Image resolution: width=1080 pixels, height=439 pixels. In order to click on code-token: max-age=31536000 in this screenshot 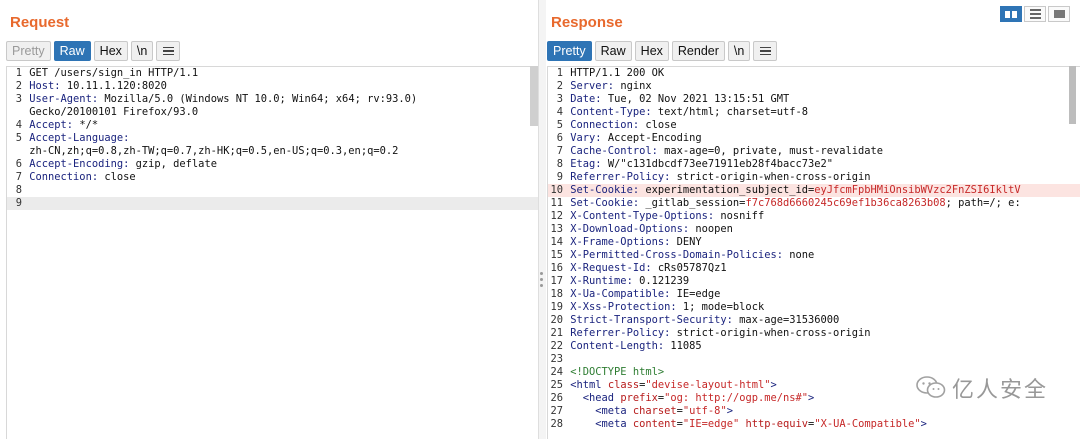, I will do `click(789, 320)`.